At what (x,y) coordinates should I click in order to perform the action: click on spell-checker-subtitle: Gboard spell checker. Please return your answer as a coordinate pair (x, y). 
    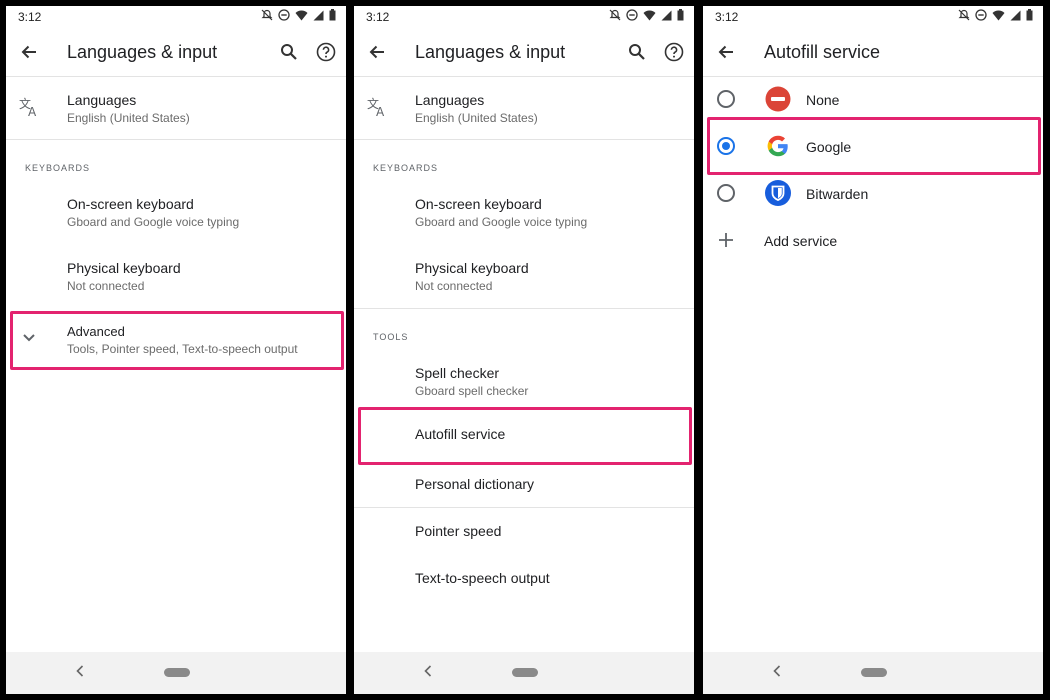
    Looking at the image, I should click on (472, 391).